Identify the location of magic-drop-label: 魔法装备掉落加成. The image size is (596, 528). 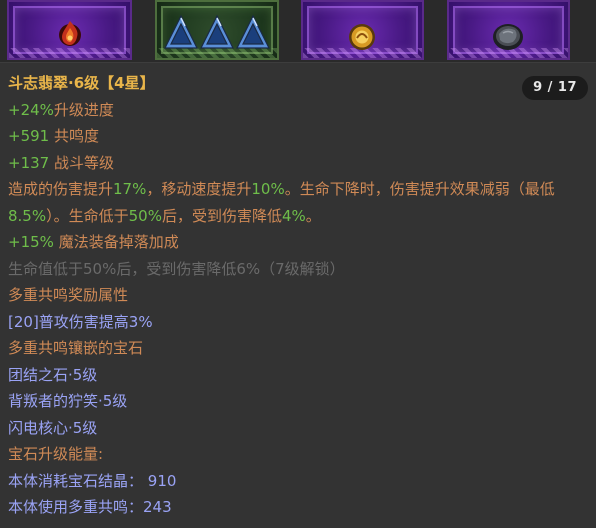
(116, 242).